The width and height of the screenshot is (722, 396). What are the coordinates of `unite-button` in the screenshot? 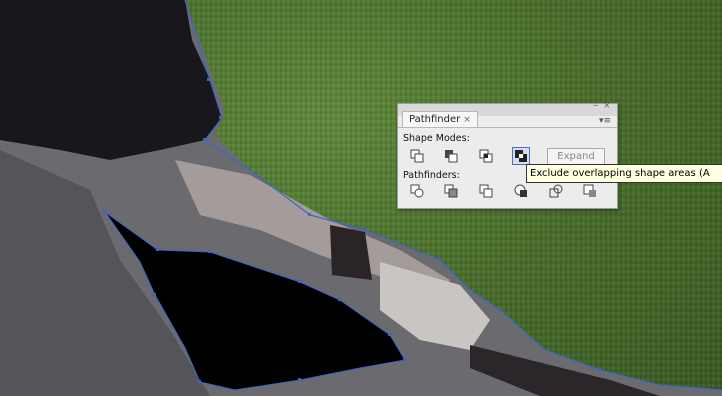 It's located at (417, 156).